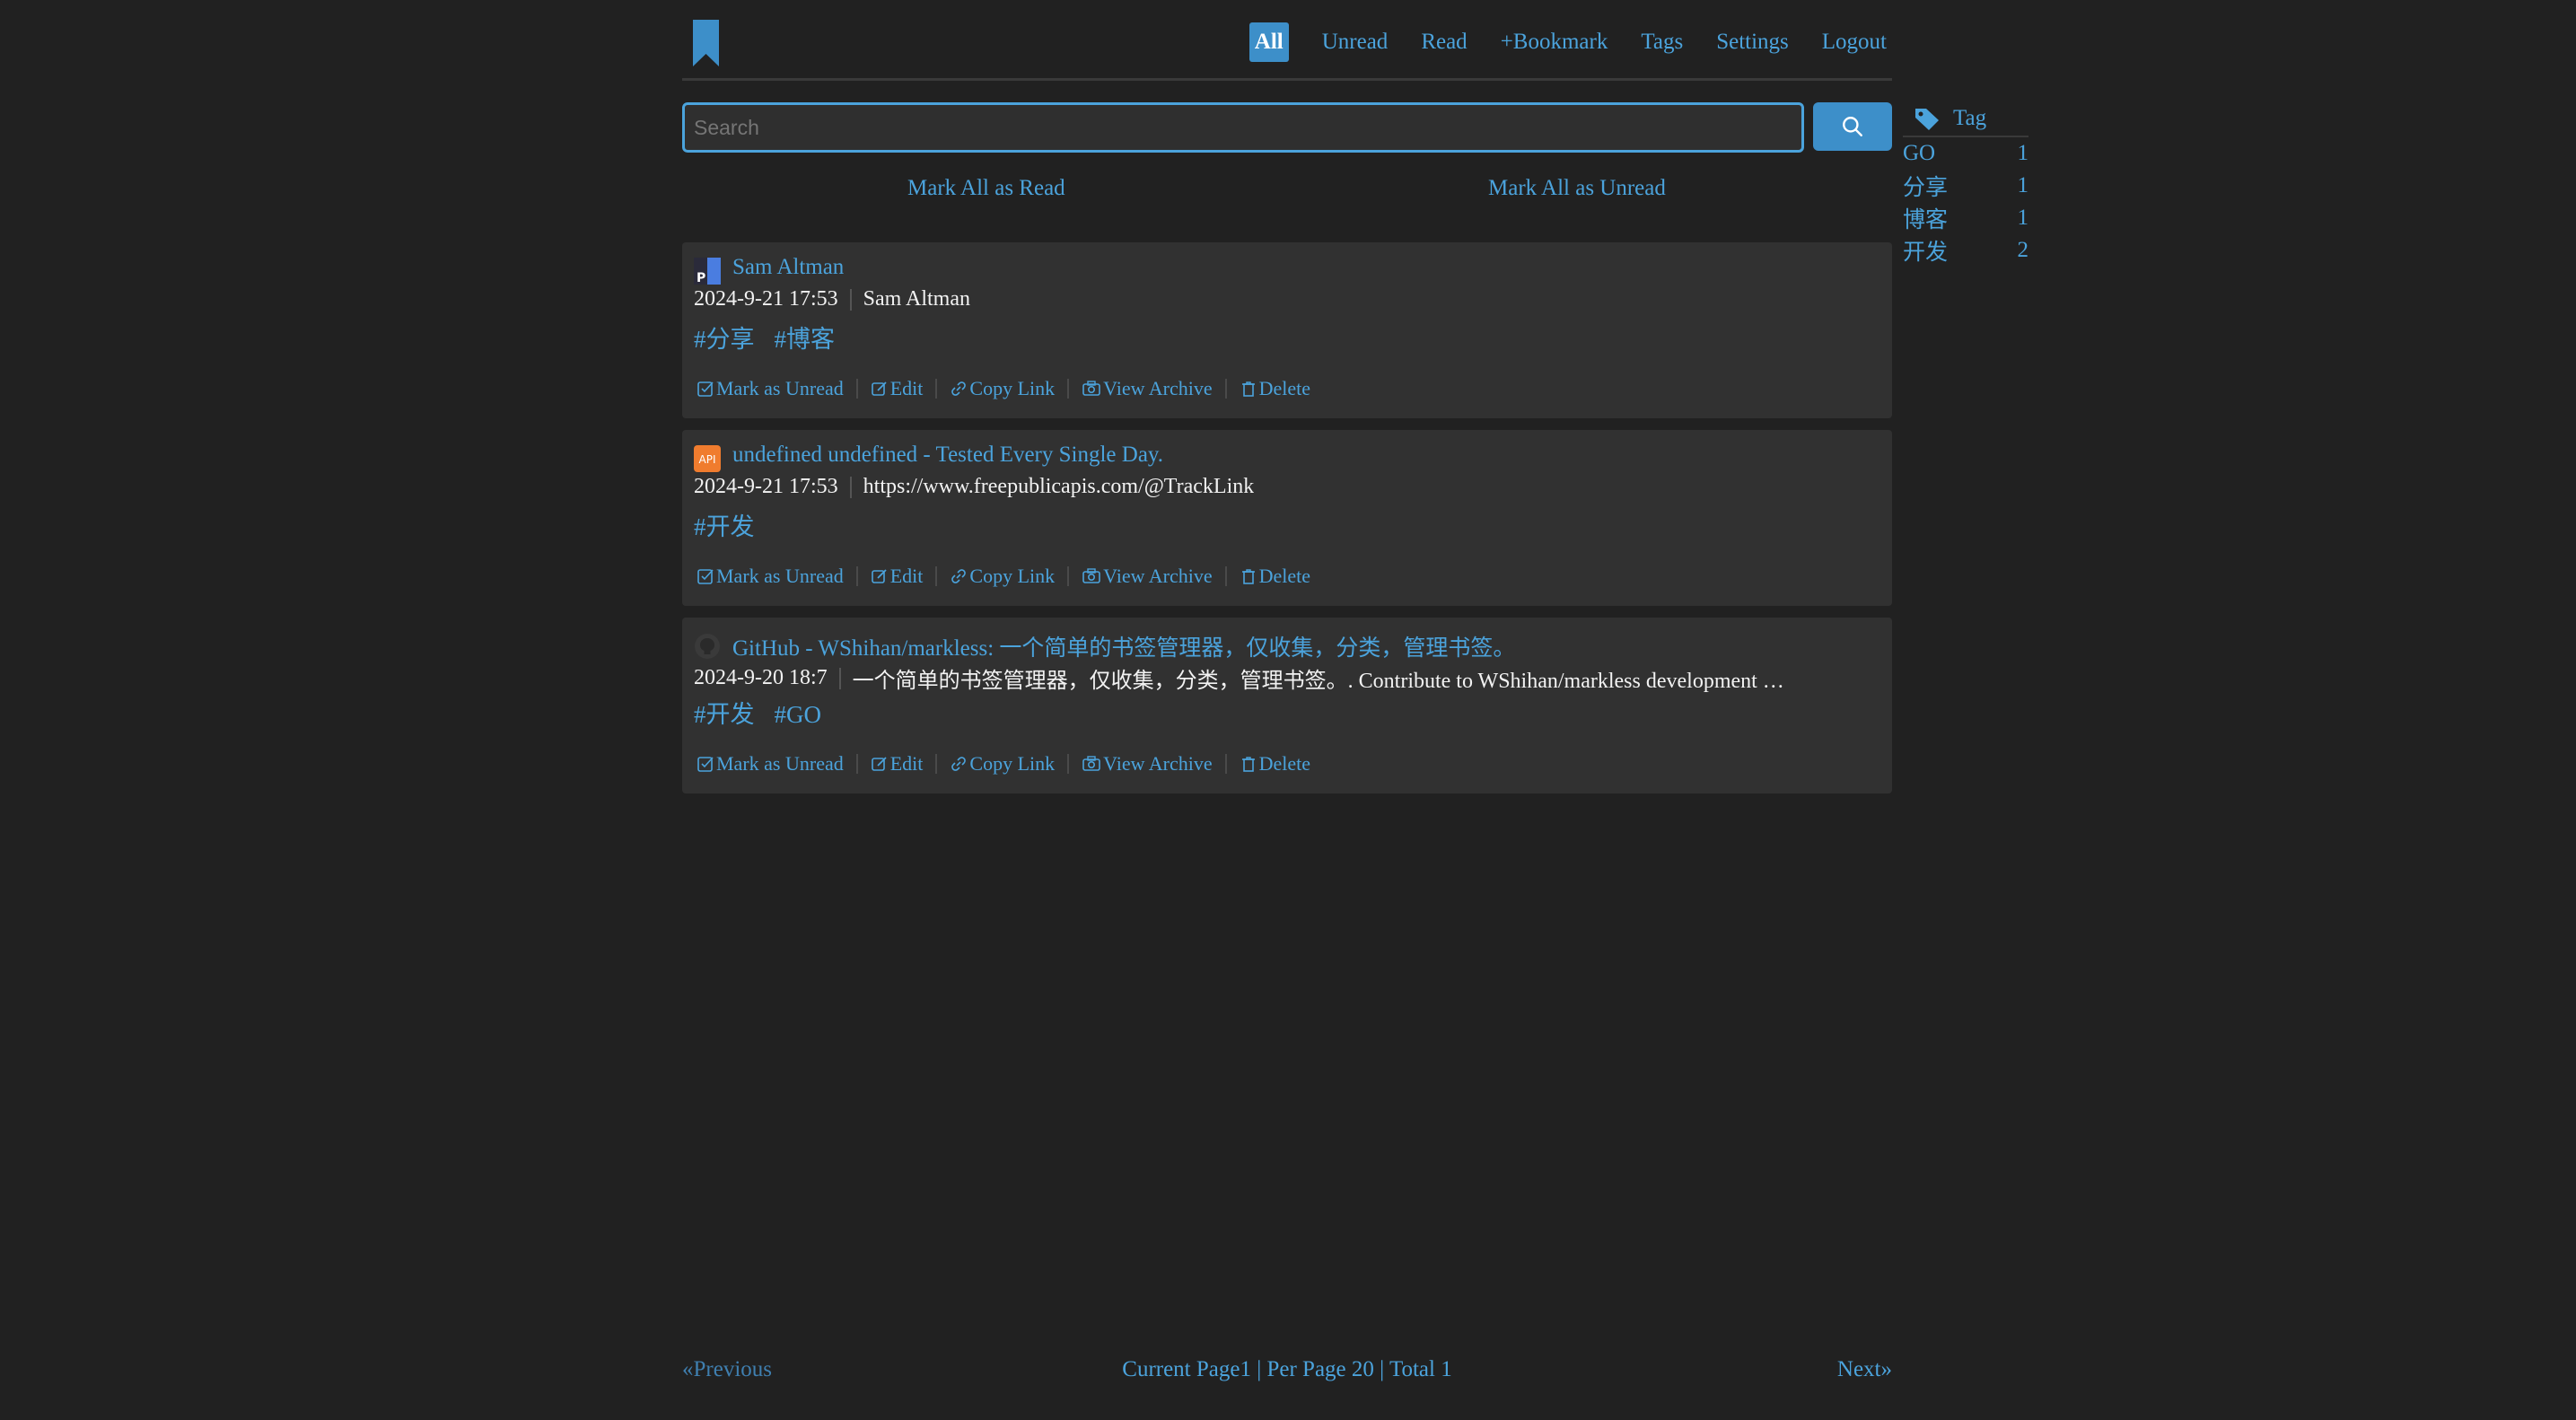 The width and height of the screenshot is (2576, 1420). Describe the element at coordinates (1662, 42) in the screenshot. I see `nav-tags: Tags` at that location.